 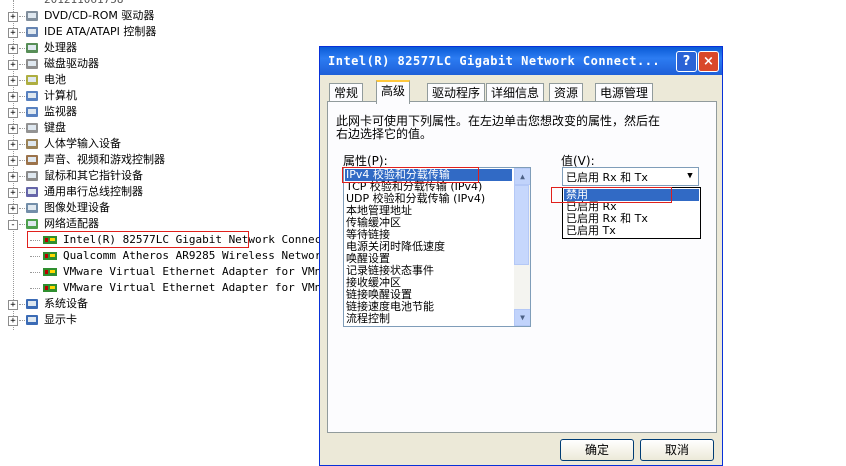 I want to click on tab-4: 资源, so click(x=566, y=92).